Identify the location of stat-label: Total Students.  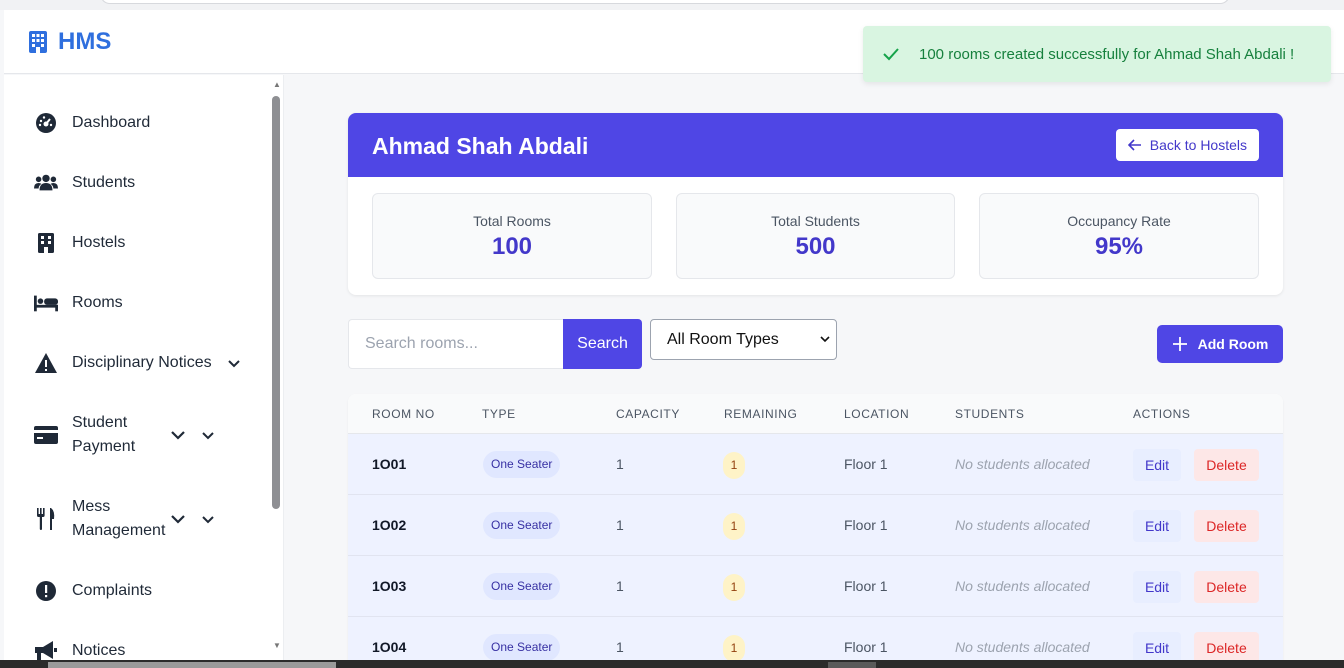
(815, 221).